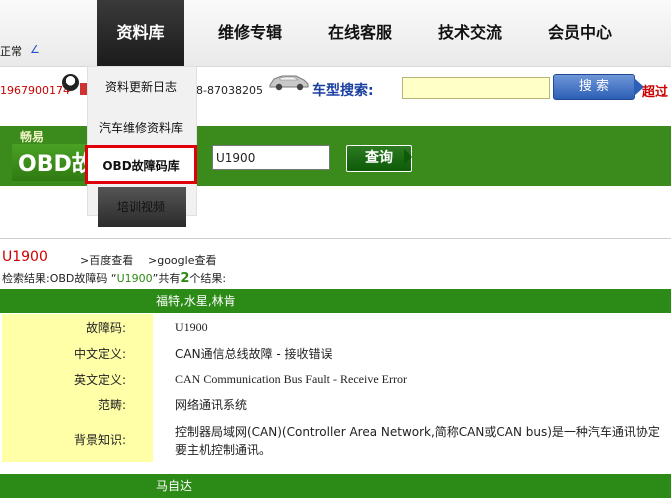 The width and height of the screenshot is (671, 500). I want to click on row-value-cn-def: CAN通信总线故障 - 接收错误, so click(254, 354).